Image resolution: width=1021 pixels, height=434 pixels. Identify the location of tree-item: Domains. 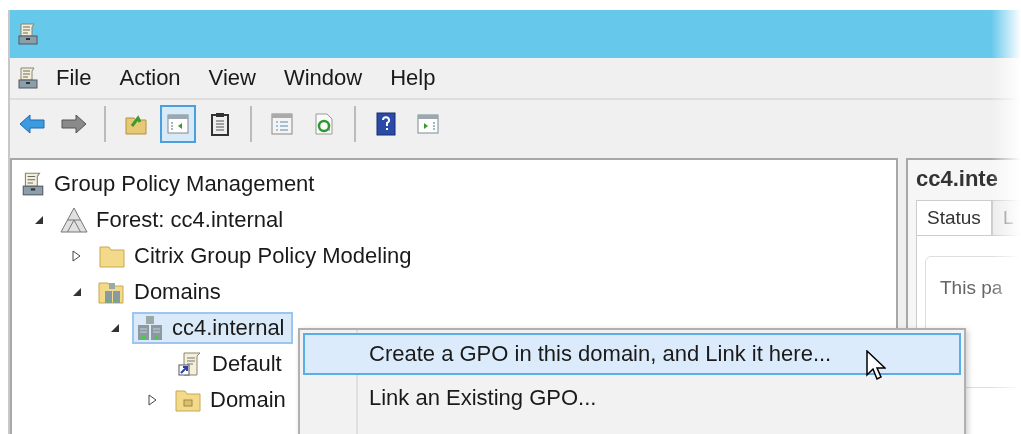
(161, 292).